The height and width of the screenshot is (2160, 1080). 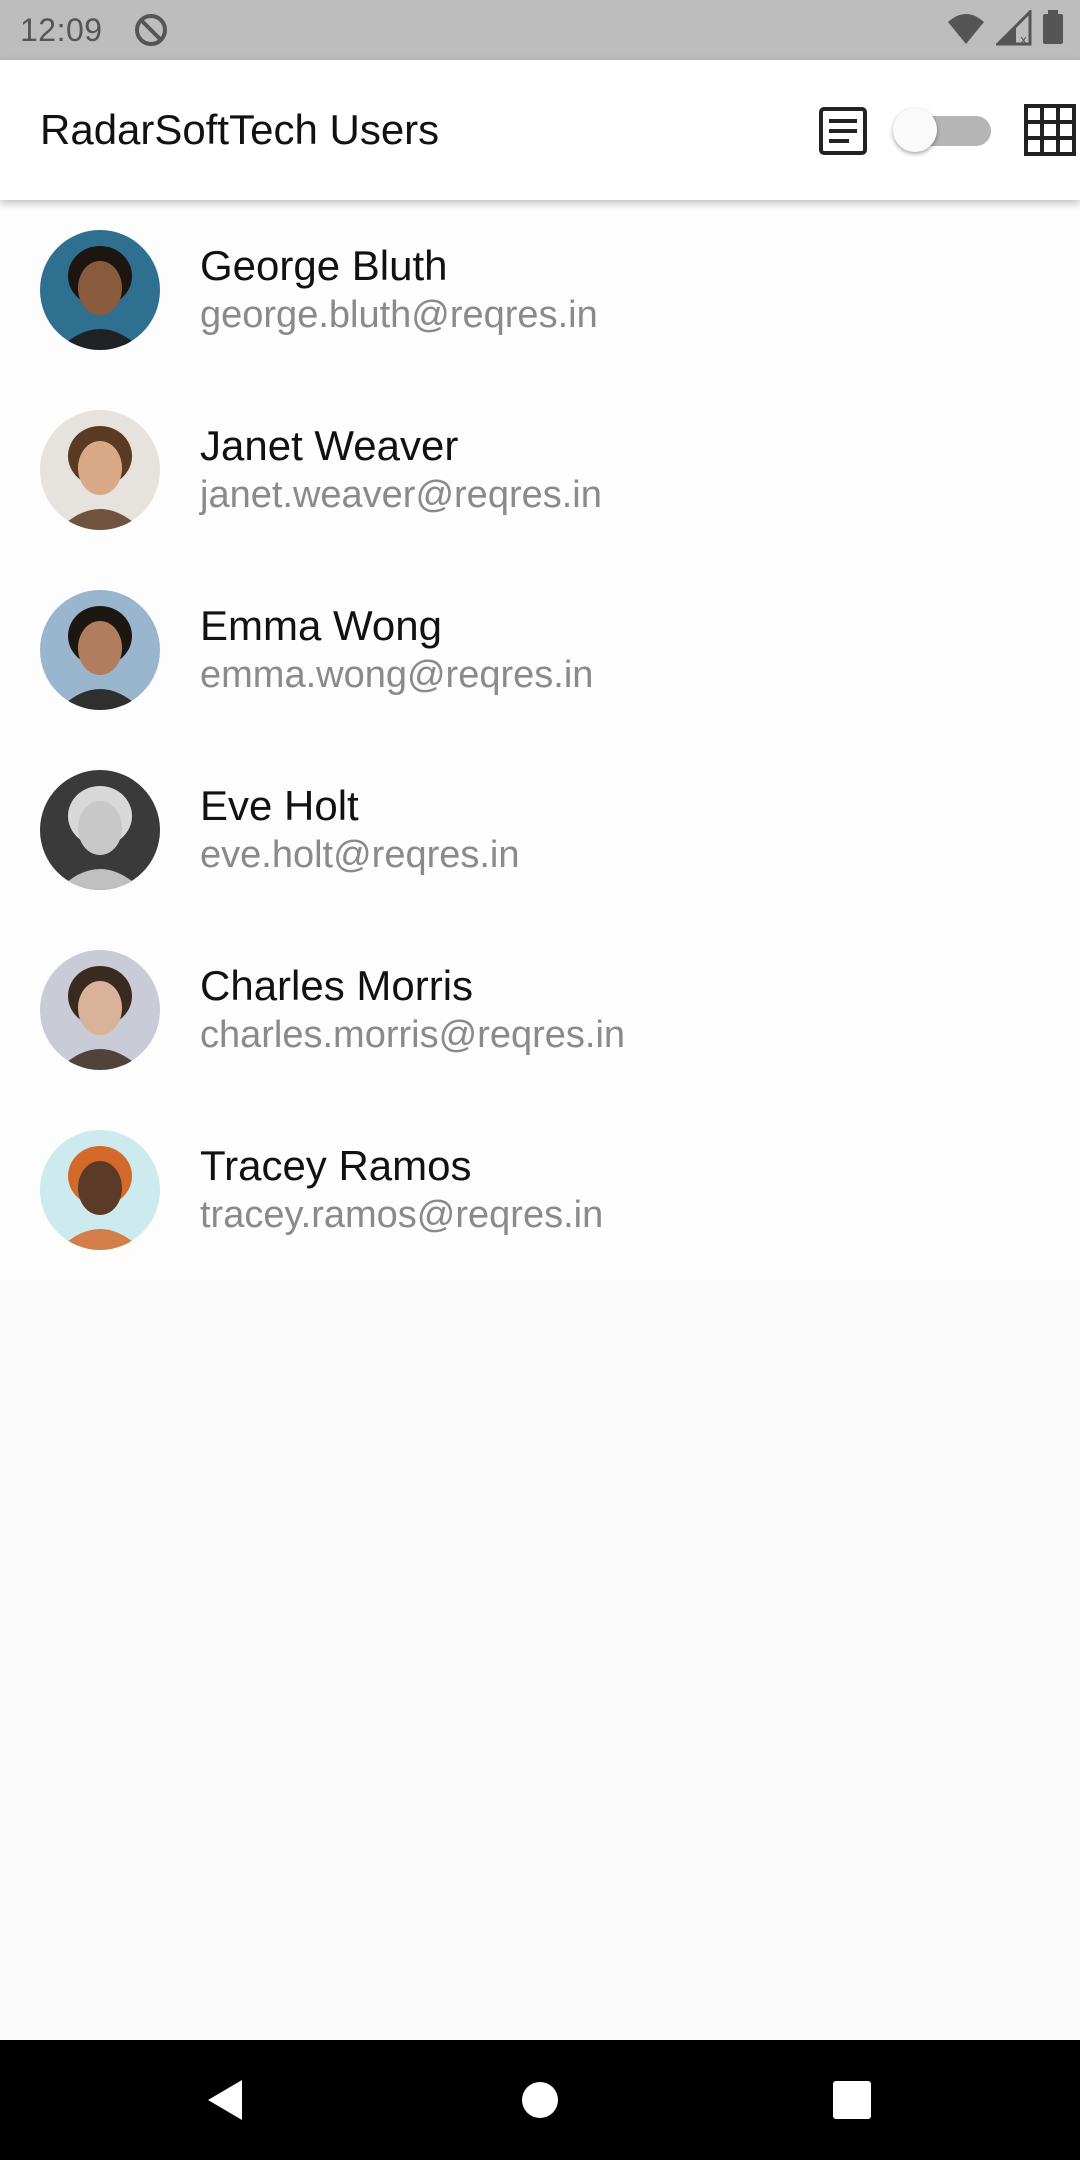 What do you see at coordinates (329, 445) in the screenshot?
I see `user-name: Janet Weaver` at bounding box center [329, 445].